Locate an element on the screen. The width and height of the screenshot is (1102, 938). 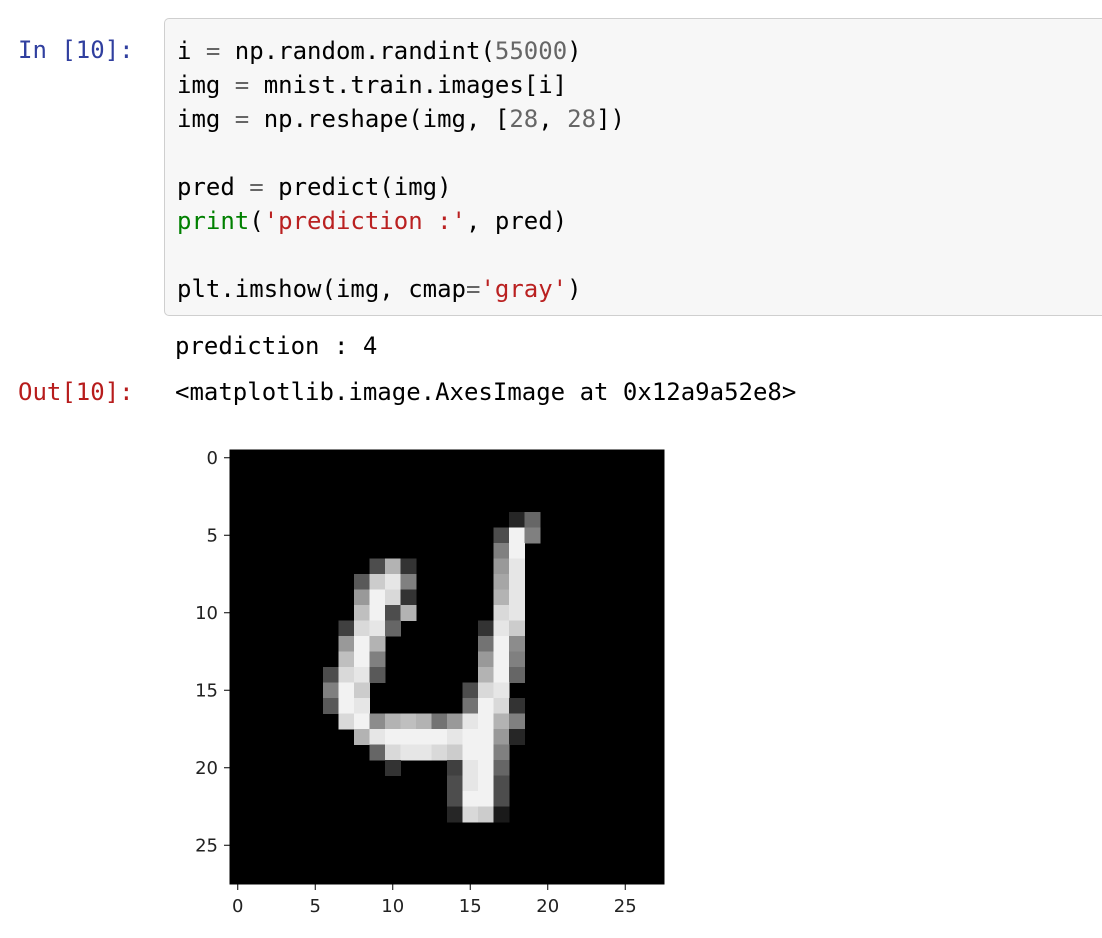
x-tick-label: 20 is located at coordinates (547, 906).